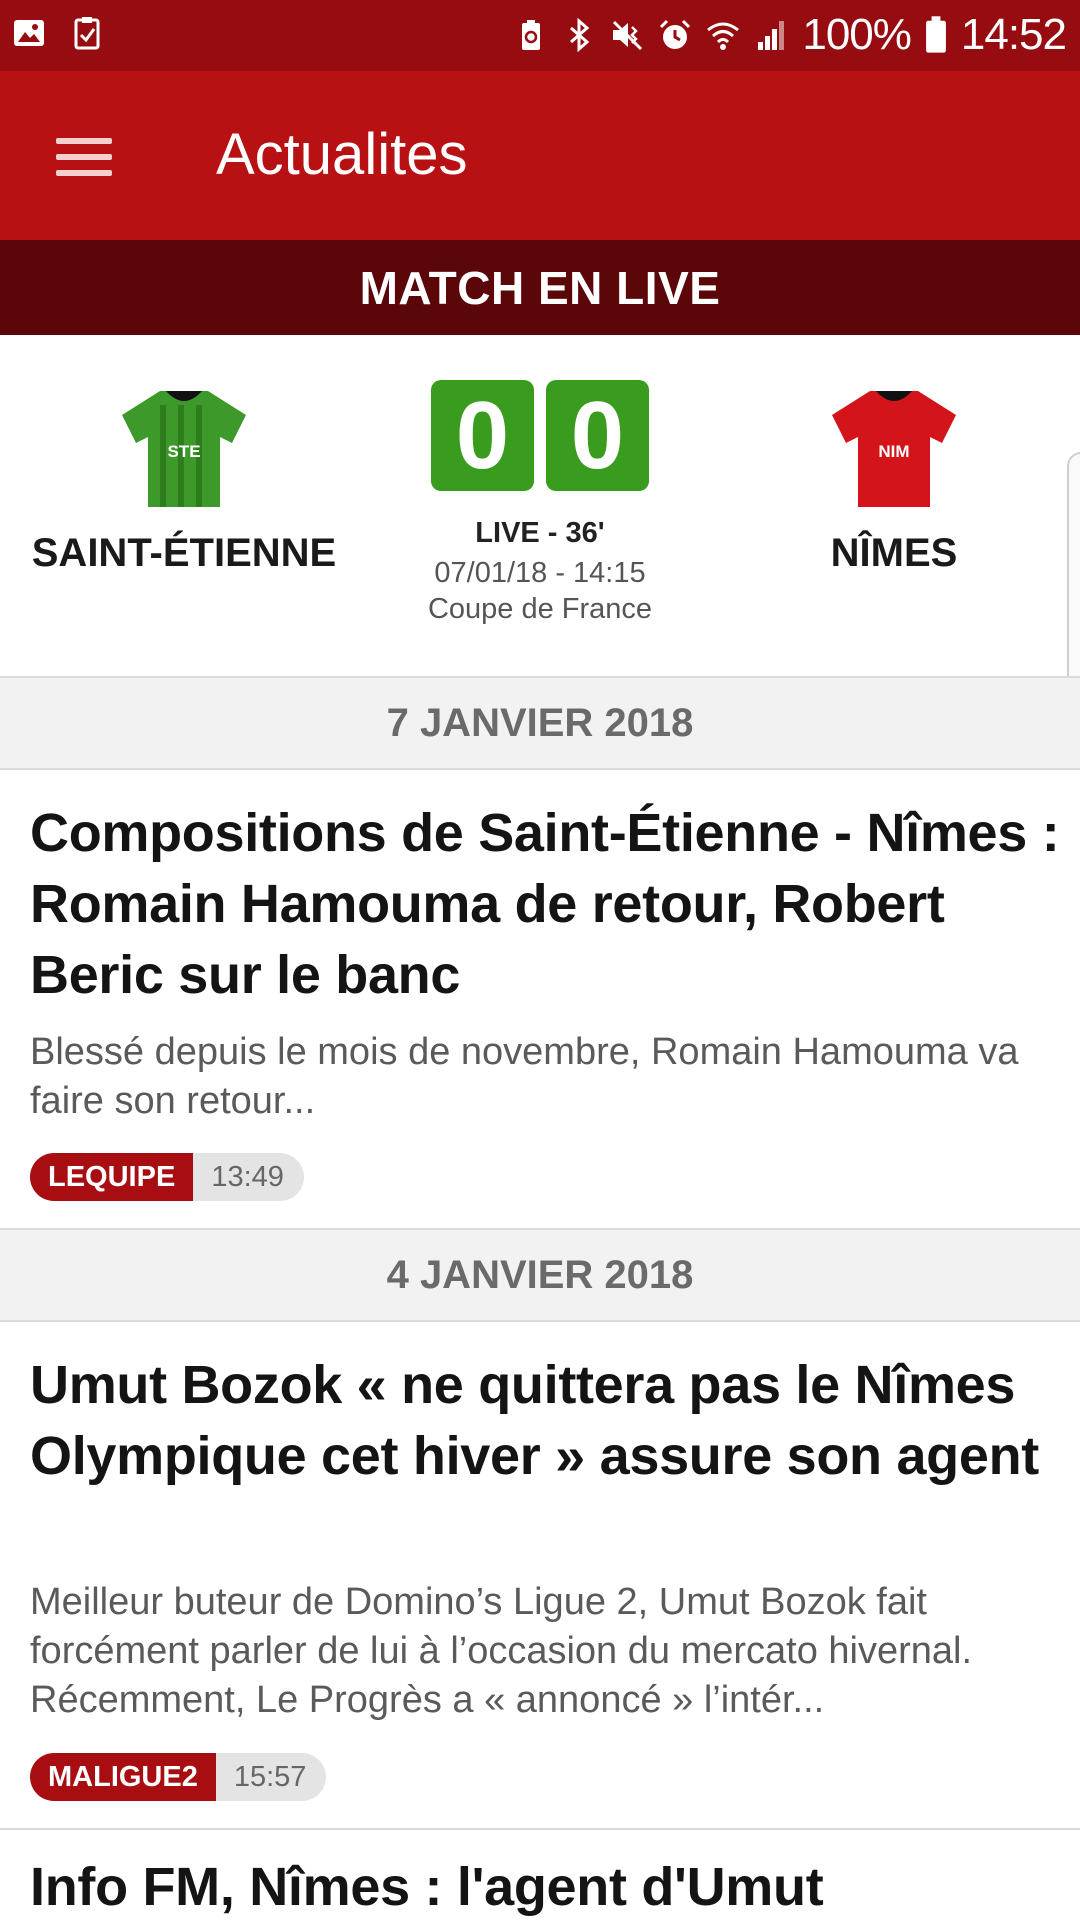 Image resolution: width=1080 pixels, height=1920 pixels. I want to click on match-status: LIVE - 36', so click(540, 533).